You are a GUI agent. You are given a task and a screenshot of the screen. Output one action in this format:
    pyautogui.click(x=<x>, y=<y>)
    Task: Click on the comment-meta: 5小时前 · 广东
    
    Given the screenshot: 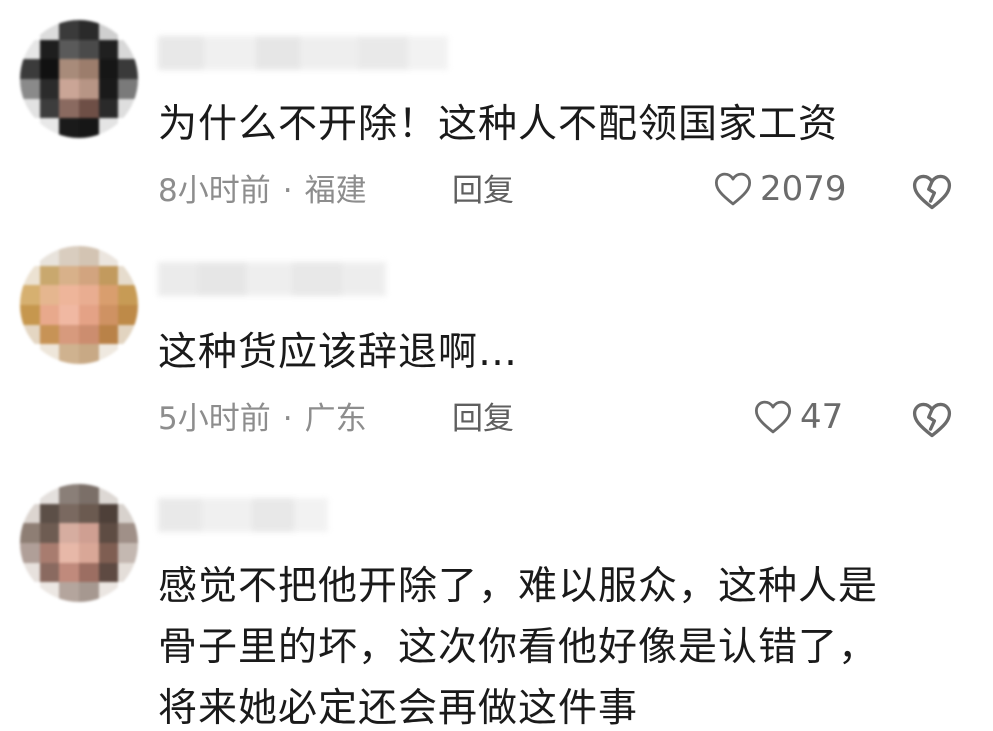 What is the action you would take?
    pyautogui.click(x=262, y=419)
    